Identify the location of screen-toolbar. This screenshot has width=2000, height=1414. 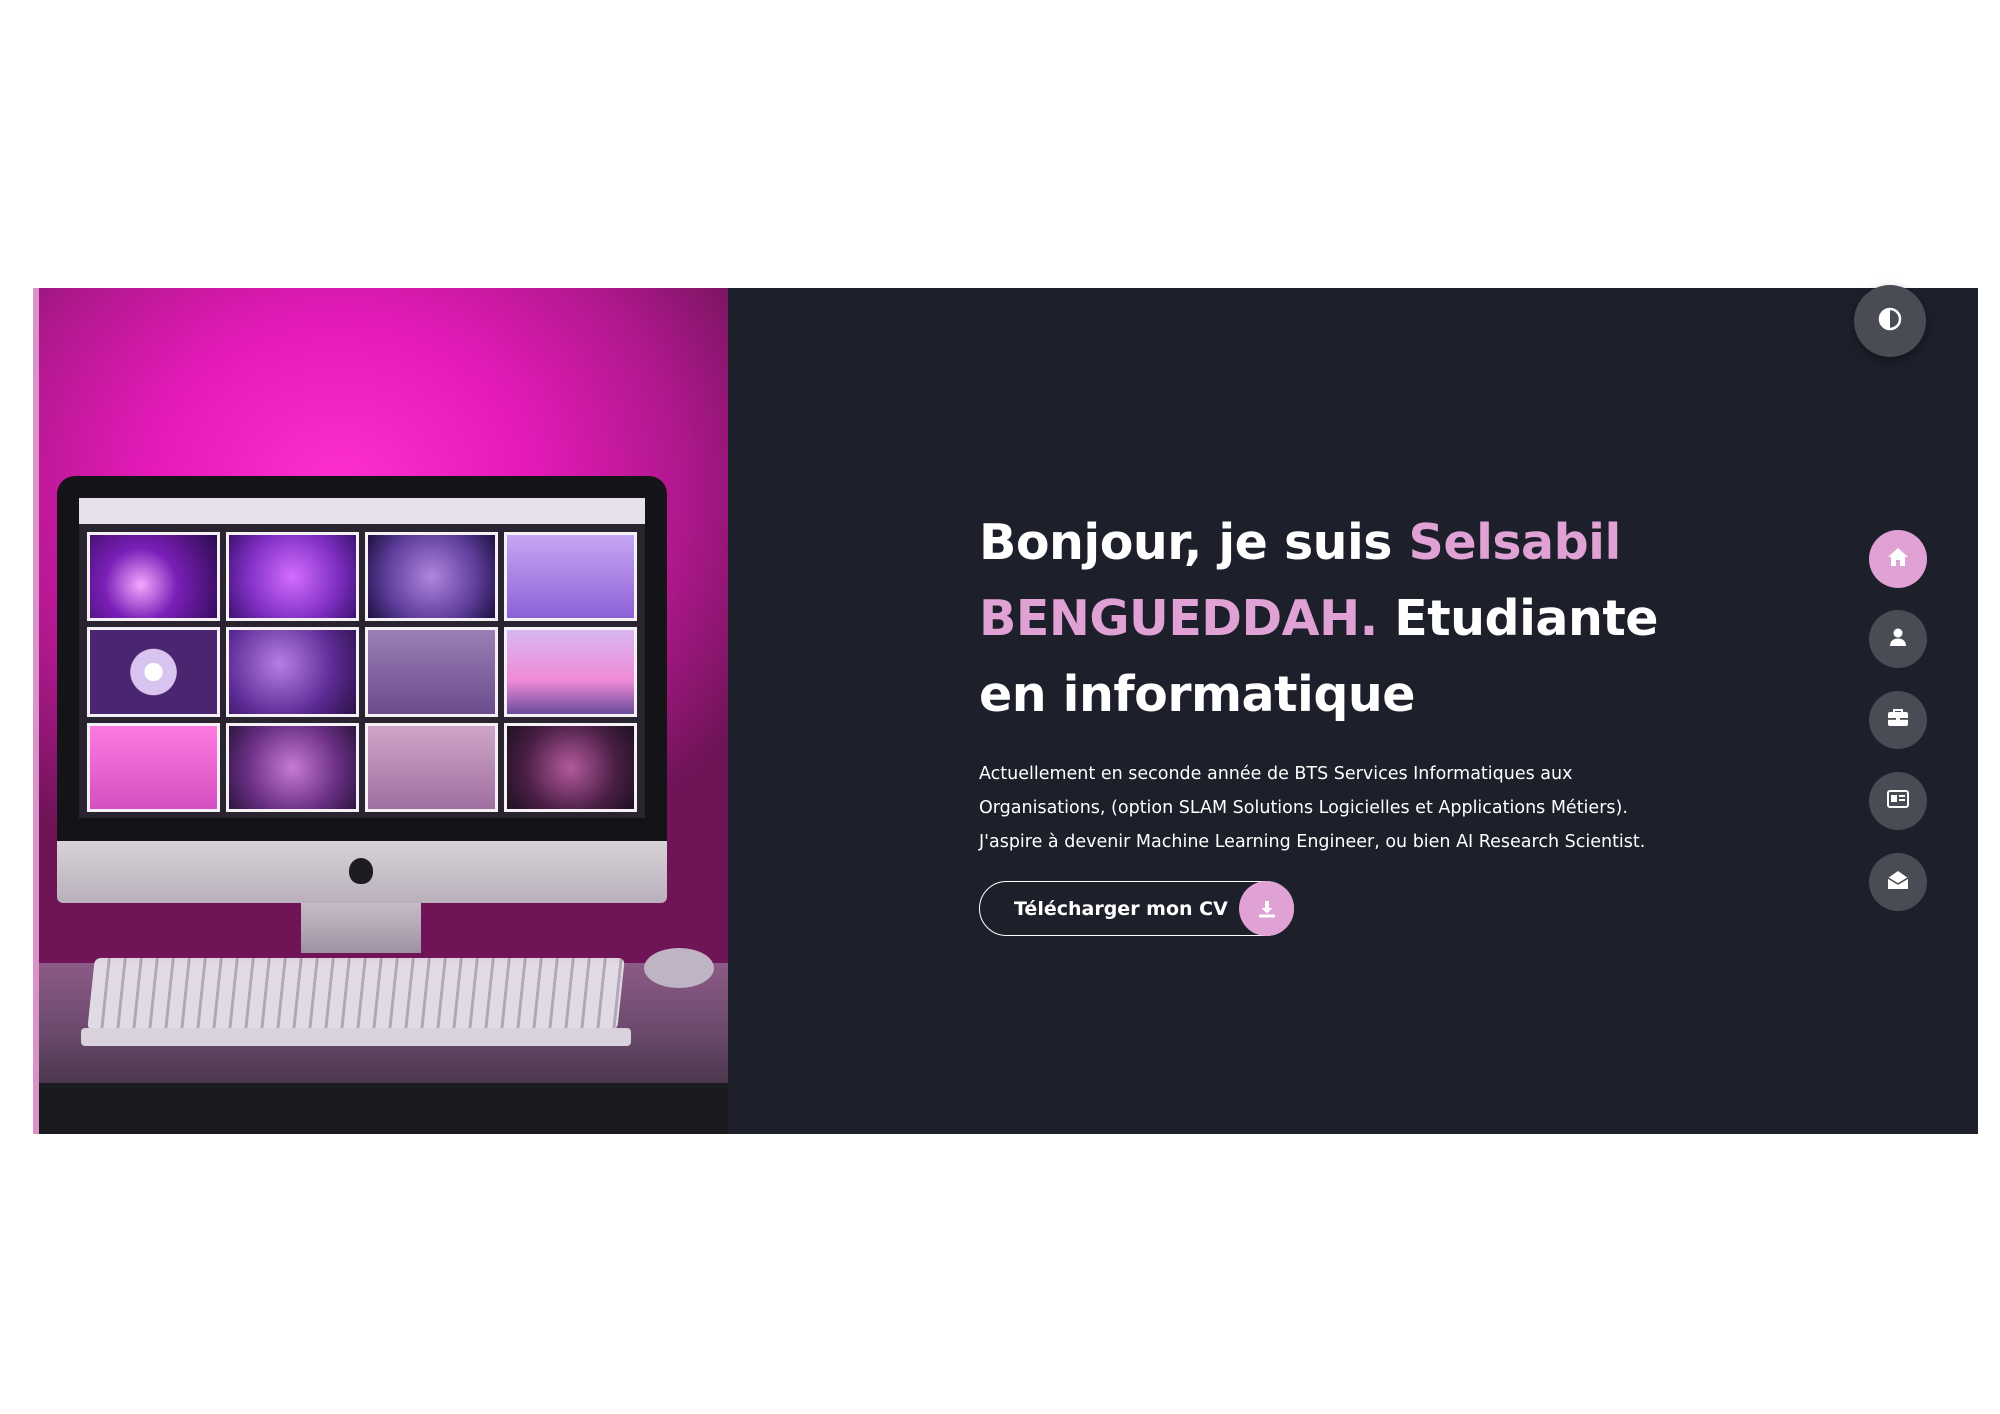
(362, 511).